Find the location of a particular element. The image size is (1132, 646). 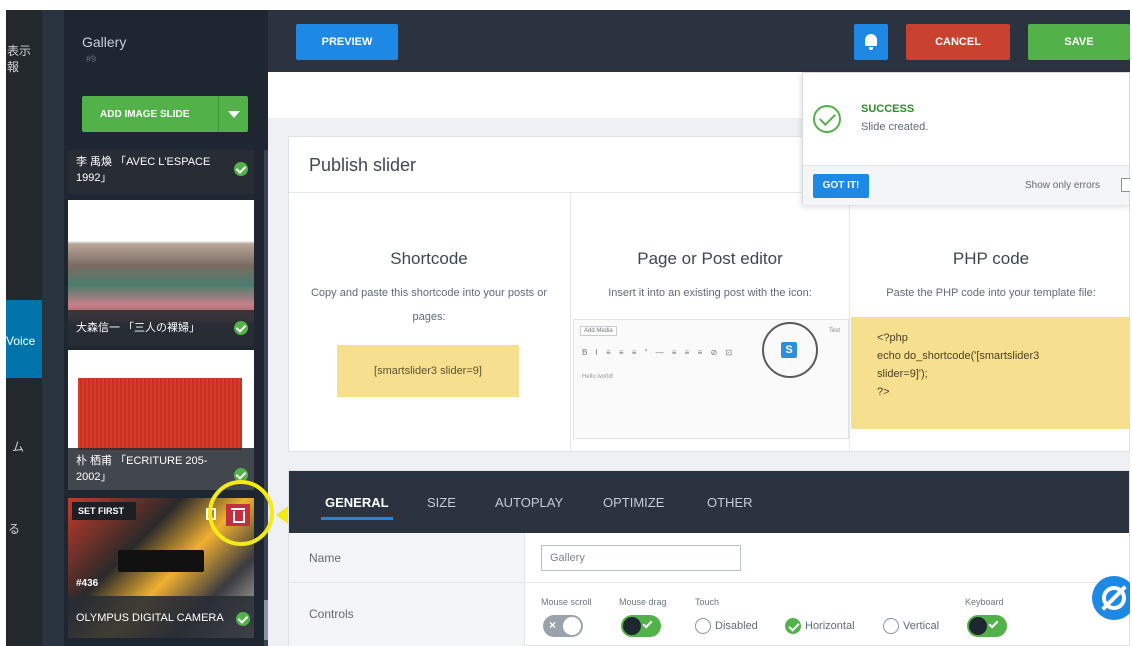

slide-caption: 李 禹煥 「AVEC L'ESPACE 1992」 is located at coordinates (161, 172).